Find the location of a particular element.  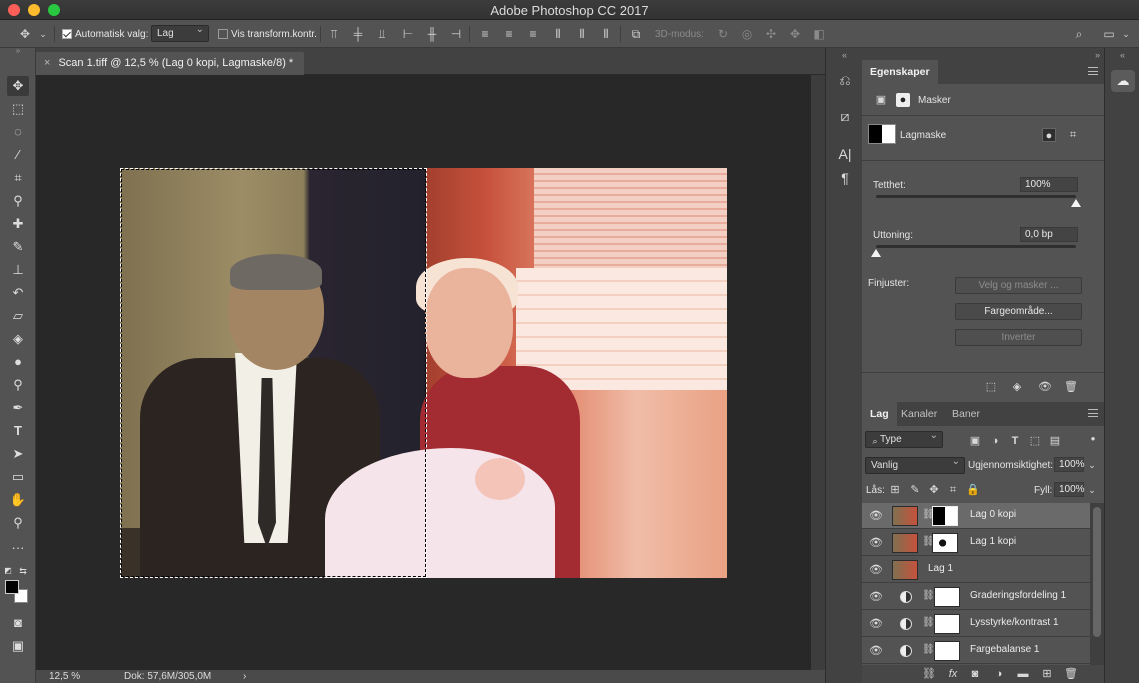

align-vertical-center-icon: ╪ is located at coordinates (358, 34).